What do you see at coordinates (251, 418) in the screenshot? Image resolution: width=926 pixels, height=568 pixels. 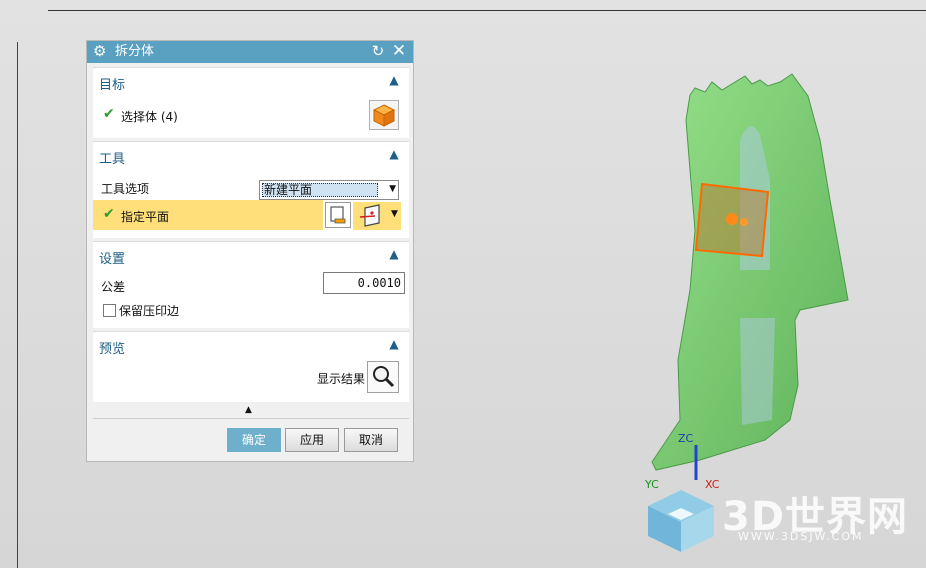 I see `separator` at bounding box center [251, 418].